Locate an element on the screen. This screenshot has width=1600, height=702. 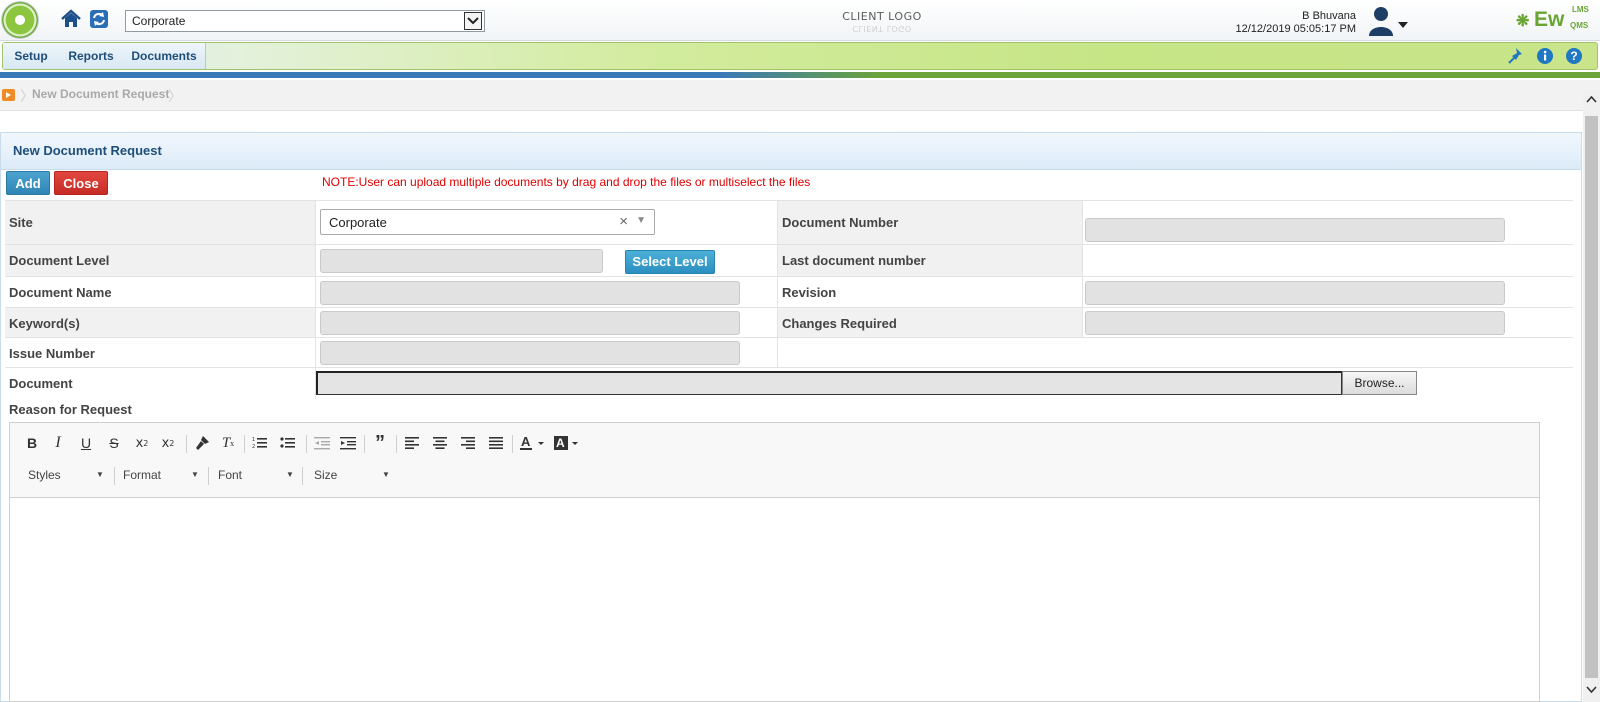
revision-field is located at coordinates (1295, 293).